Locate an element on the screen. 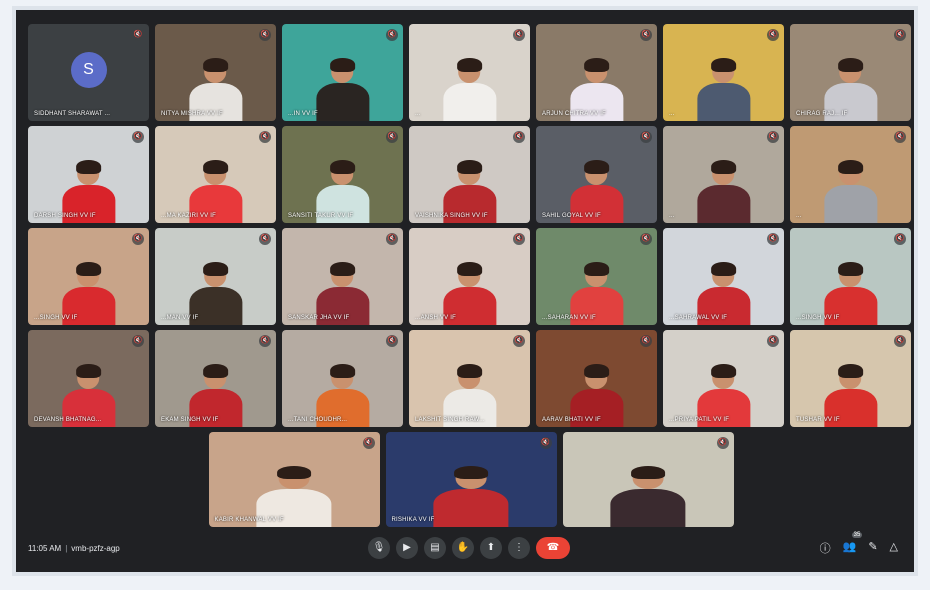  participant-tile: 🔇 ARJUN CHITRA VV IF is located at coordinates (596, 72).